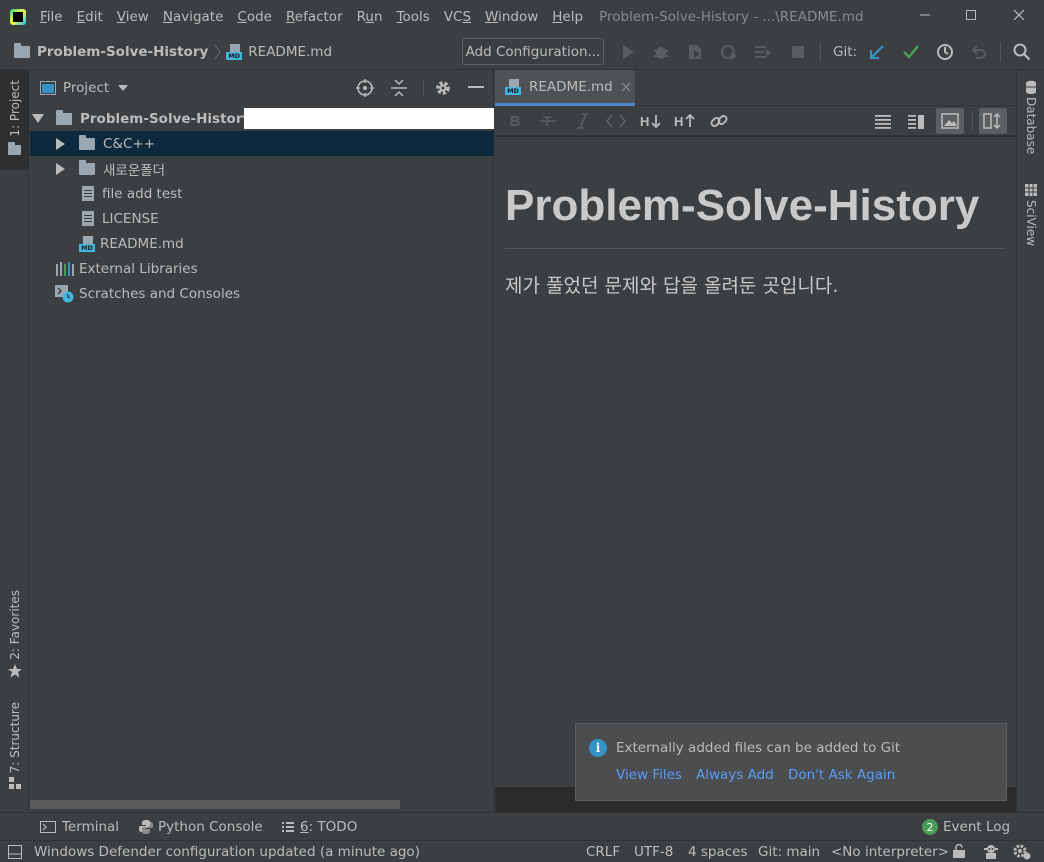 The height and width of the screenshot is (862, 1044). Describe the element at coordinates (262, 168) in the screenshot. I see `tree-row-folder: 새로운폴더` at that location.